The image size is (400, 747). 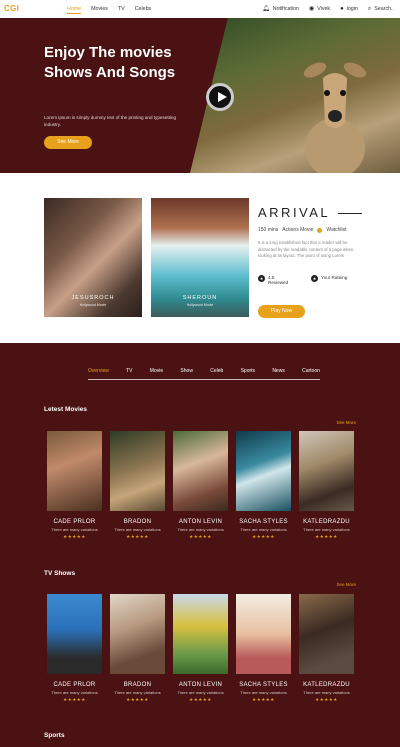 I want to click on tab-celeb: Celeb, so click(x=216, y=371).